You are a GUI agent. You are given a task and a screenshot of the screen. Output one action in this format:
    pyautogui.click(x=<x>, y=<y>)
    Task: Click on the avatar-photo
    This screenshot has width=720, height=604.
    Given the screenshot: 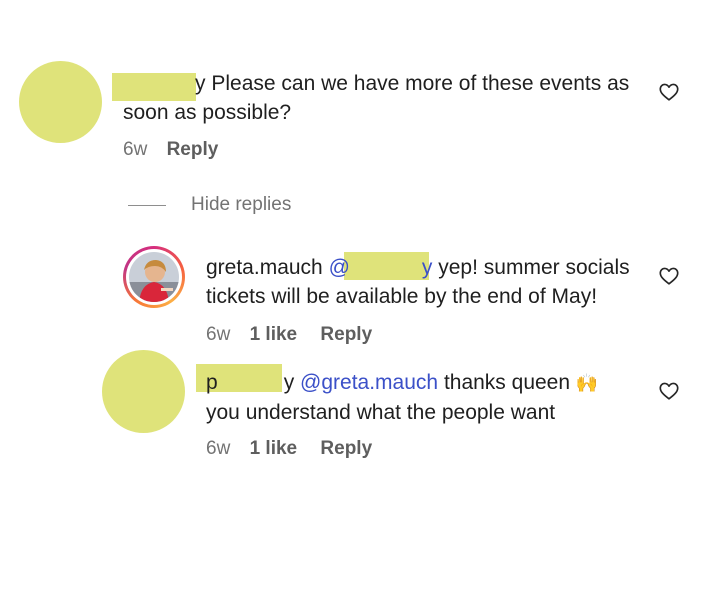 What is the action you would take?
    pyautogui.click(x=154, y=277)
    